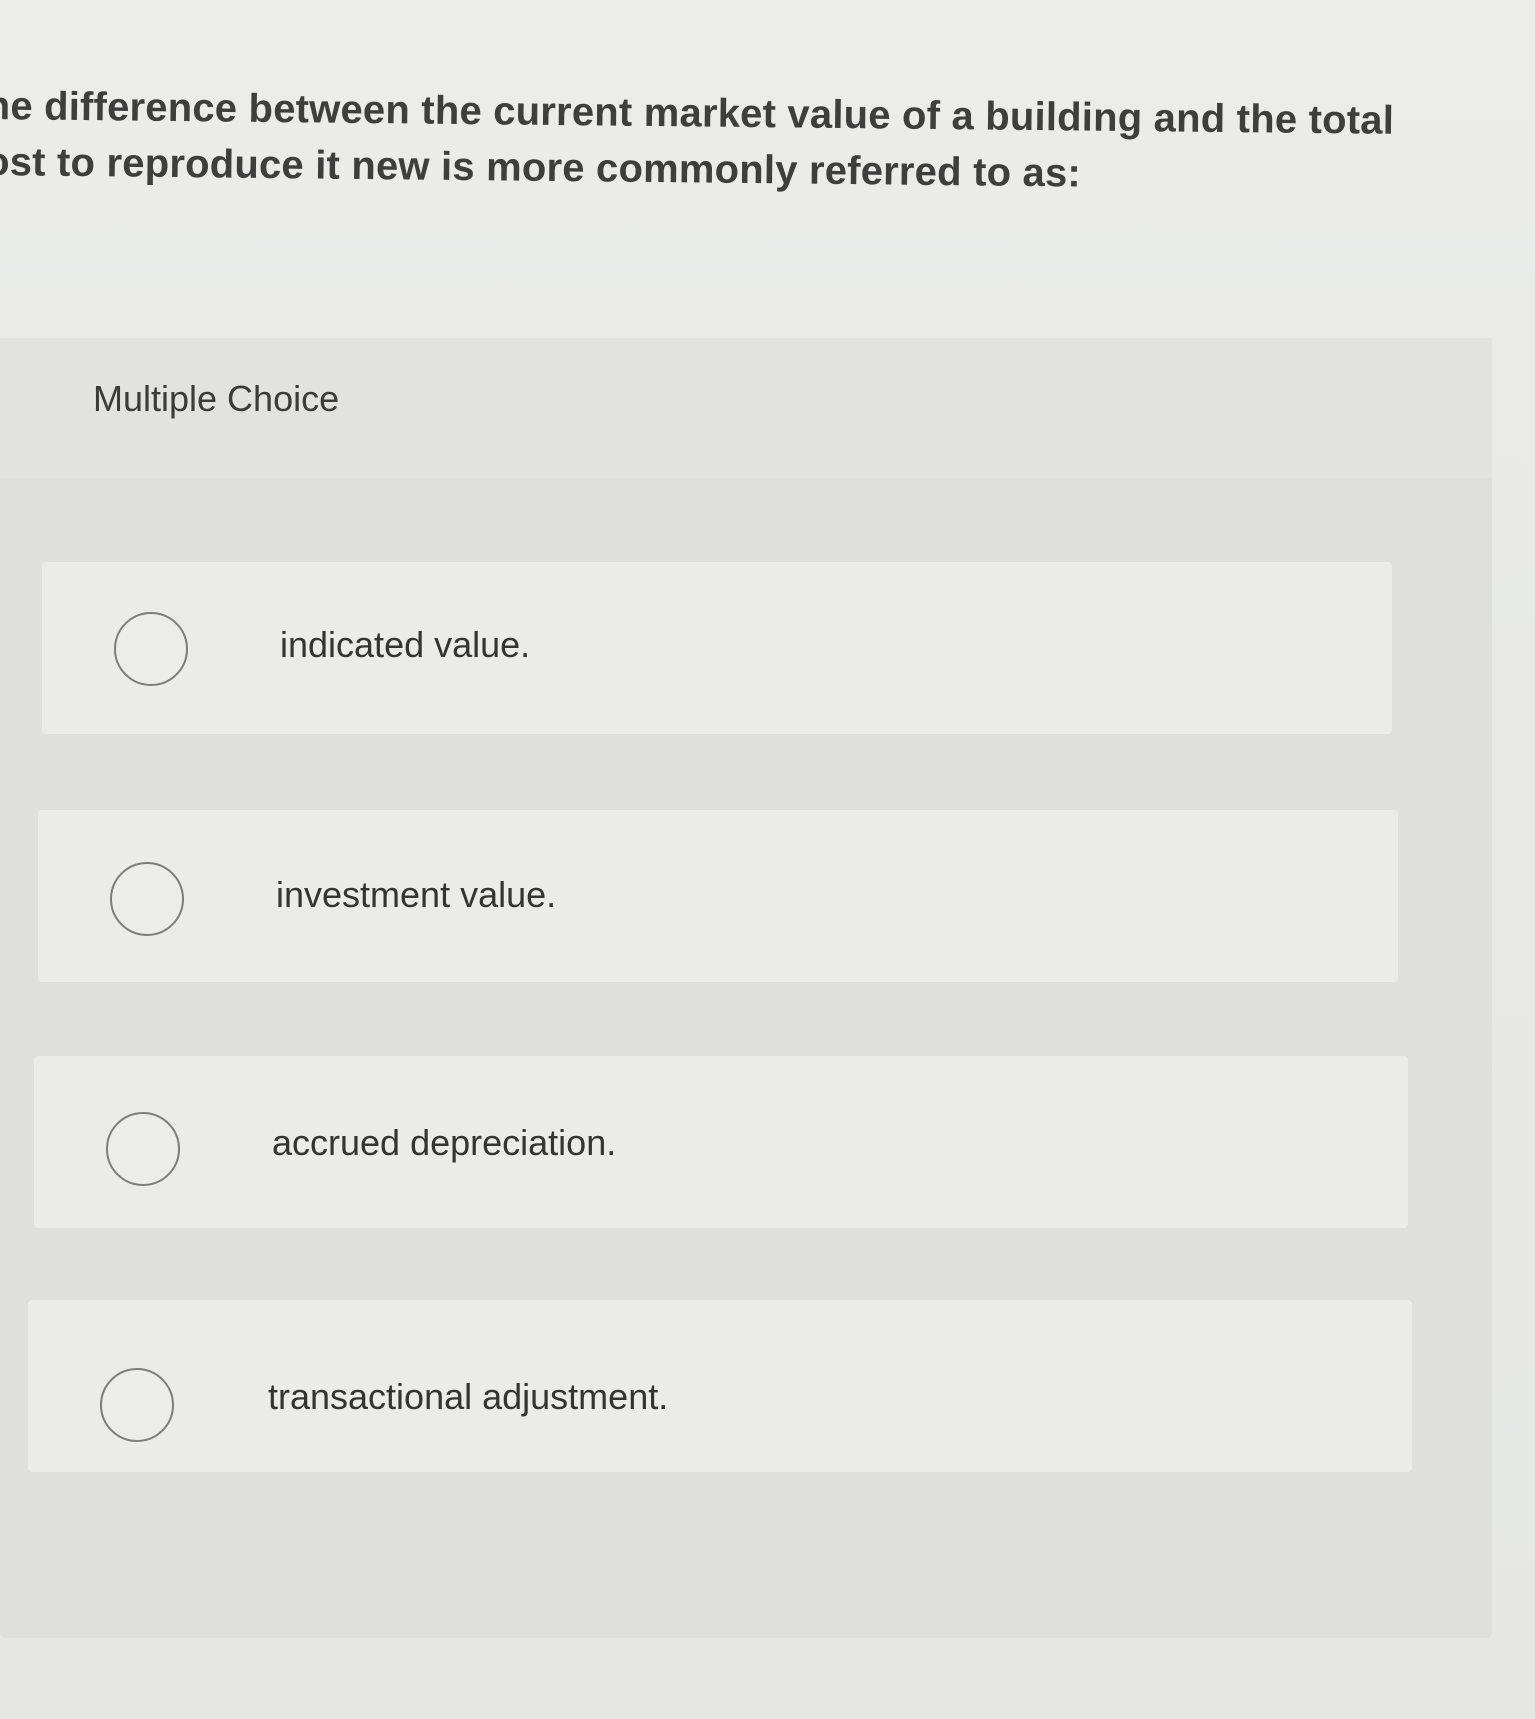 Image resolution: width=1535 pixels, height=1719 pixels. What do you see at coordinates (717, 648) in the screenshot?
I see `answer-option-1: indicated value.` at bounding box center [717, 648].